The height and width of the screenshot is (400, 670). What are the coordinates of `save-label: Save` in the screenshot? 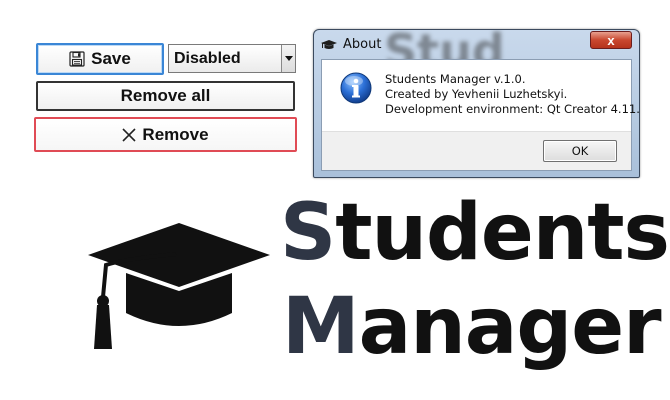 It's located at (111, 58).